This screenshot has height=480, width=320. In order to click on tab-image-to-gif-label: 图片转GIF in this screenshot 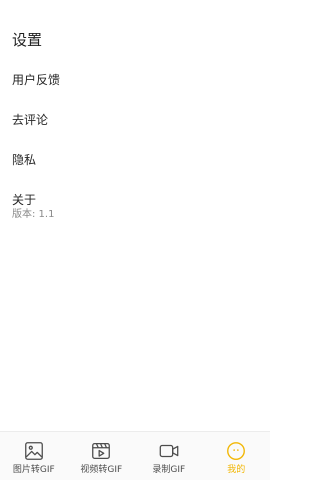, I will do `click(33, 470)`.